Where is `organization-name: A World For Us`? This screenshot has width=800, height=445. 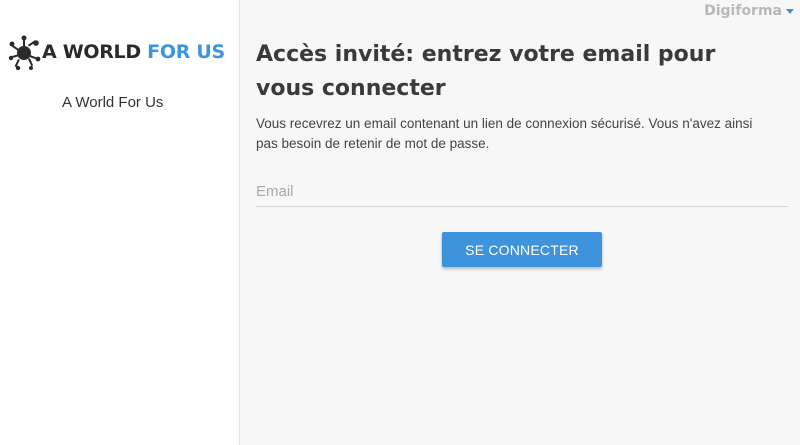 organization-name: A World For Us is located at coordinates (113, 102).